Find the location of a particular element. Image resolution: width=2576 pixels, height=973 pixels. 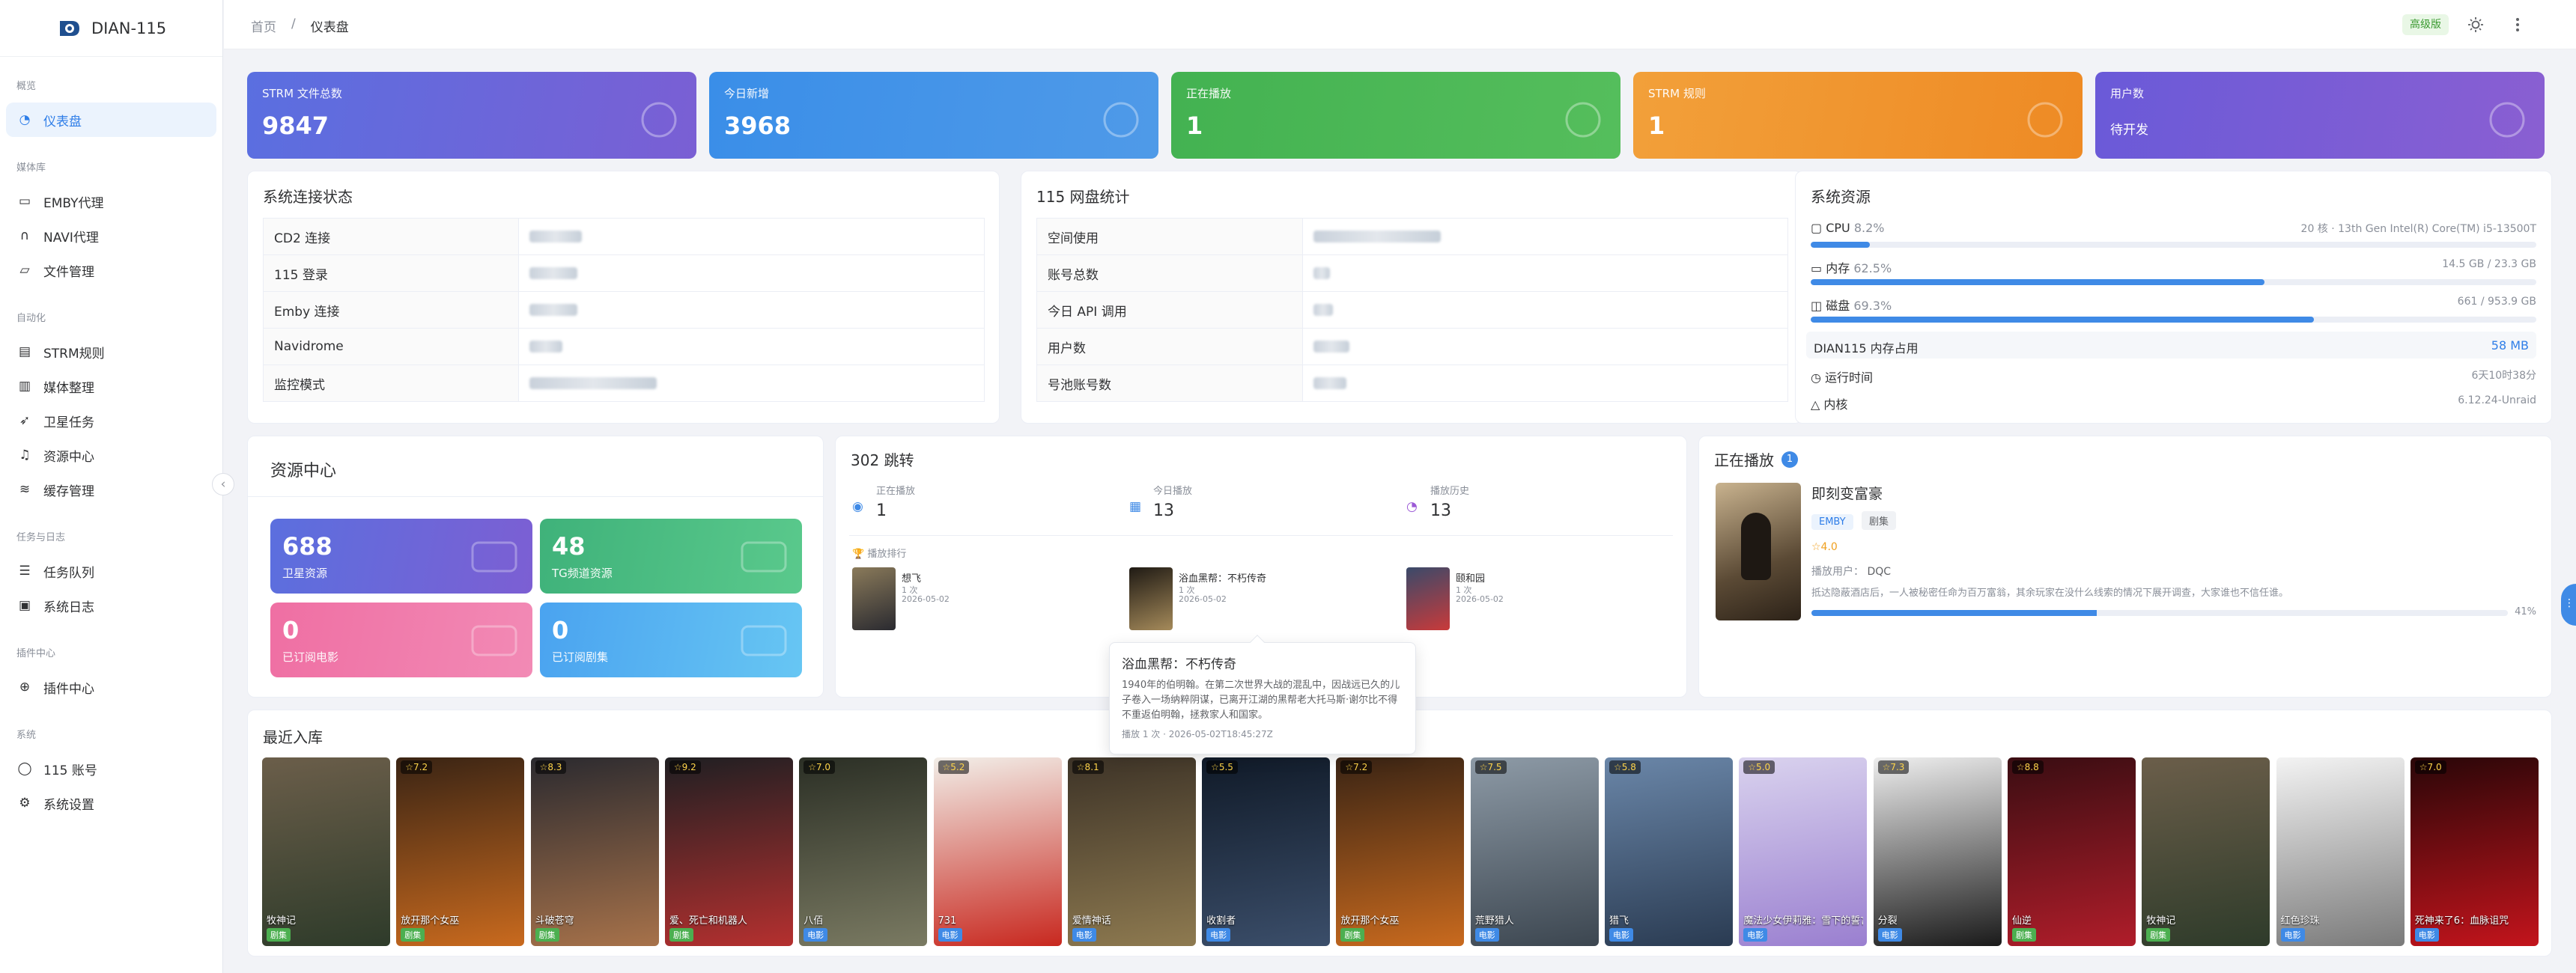

rank-item: 颐和园 1 次 2026-05-02 is located at coordinates (1533, 599).